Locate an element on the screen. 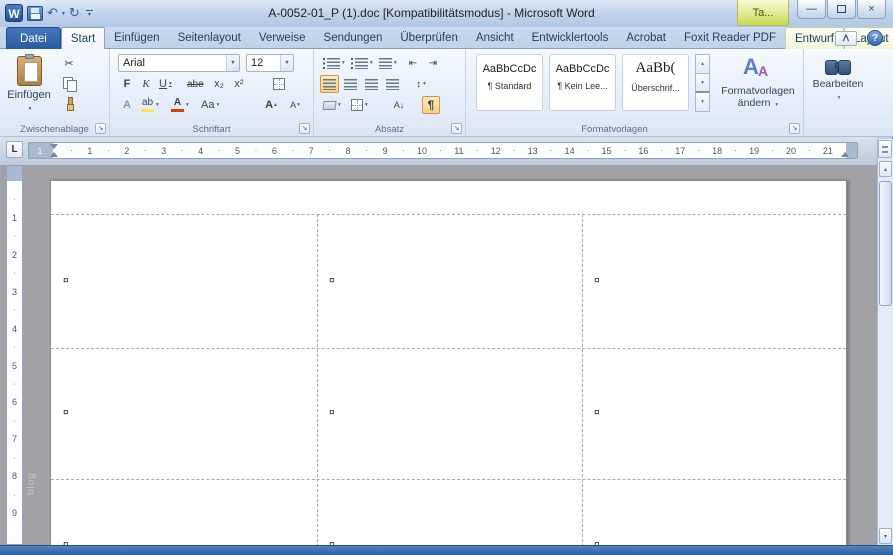 This screenshot has width=893, height=555. underline-button: U ▾ is located at coordinates (165, 84).